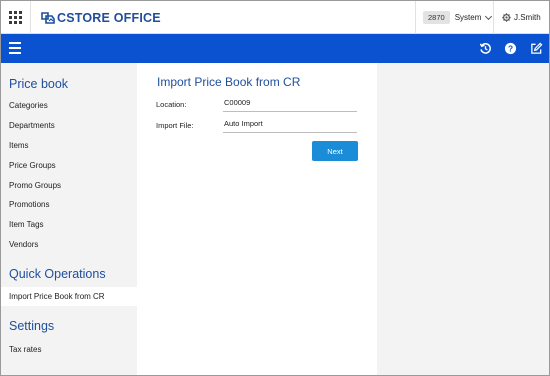  I want to click on store-selector: 2870 System, so click(454, 17).